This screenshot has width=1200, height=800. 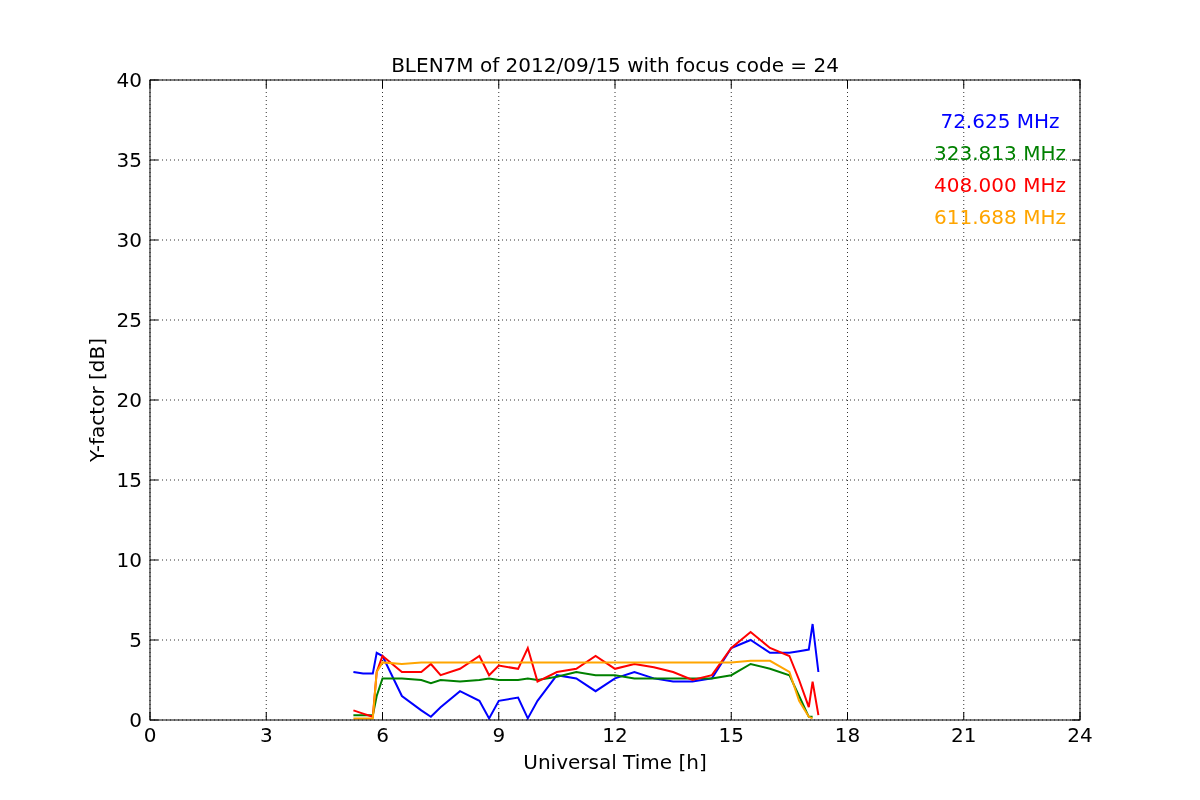 What do you see at coordinates (1000, 185) in the screenshot?
I see `legend-label: 408.000 MHz` at bounding box center [1000, 185].